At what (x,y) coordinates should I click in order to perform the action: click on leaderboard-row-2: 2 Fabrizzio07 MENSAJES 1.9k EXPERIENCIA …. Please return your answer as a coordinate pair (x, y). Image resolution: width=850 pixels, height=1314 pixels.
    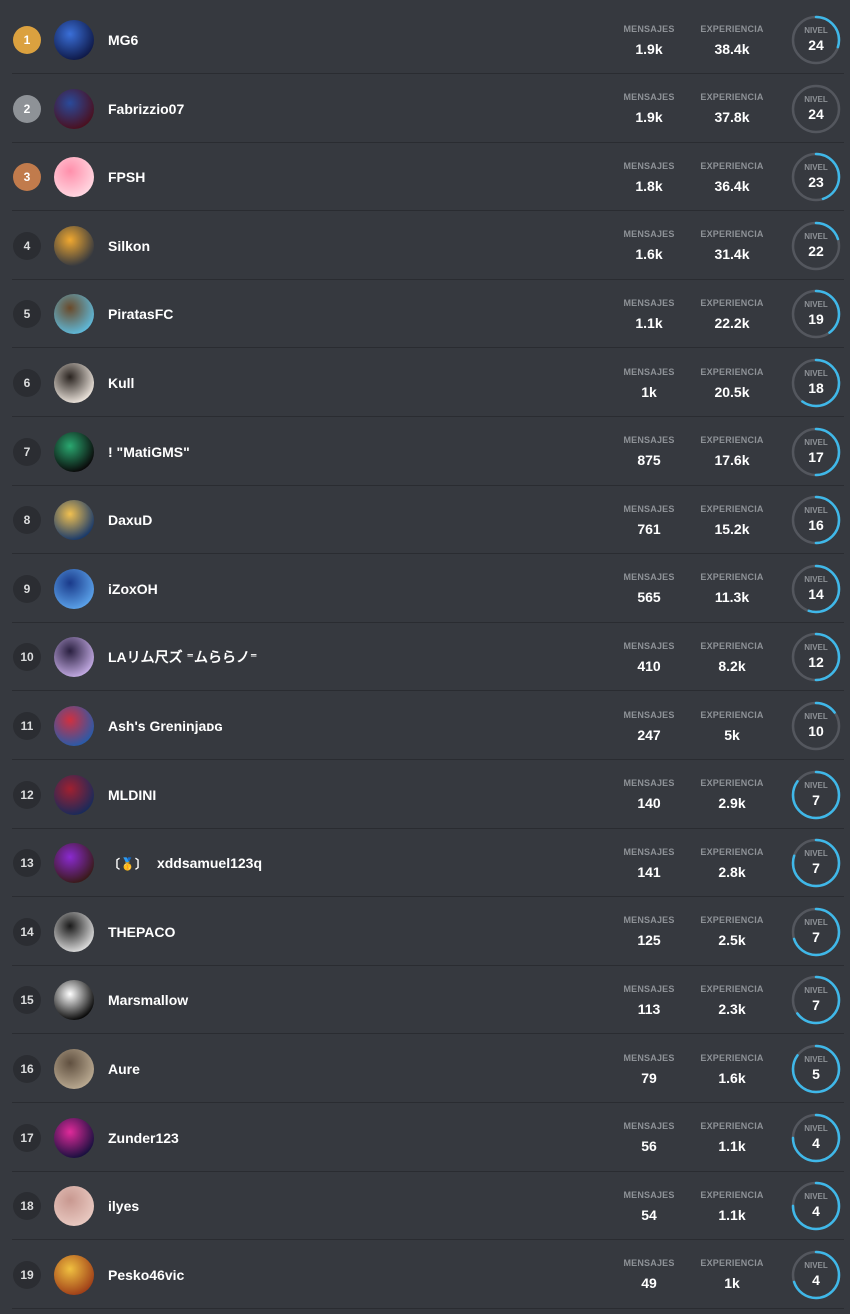
    Looking at the image, I should click on (425, 109).